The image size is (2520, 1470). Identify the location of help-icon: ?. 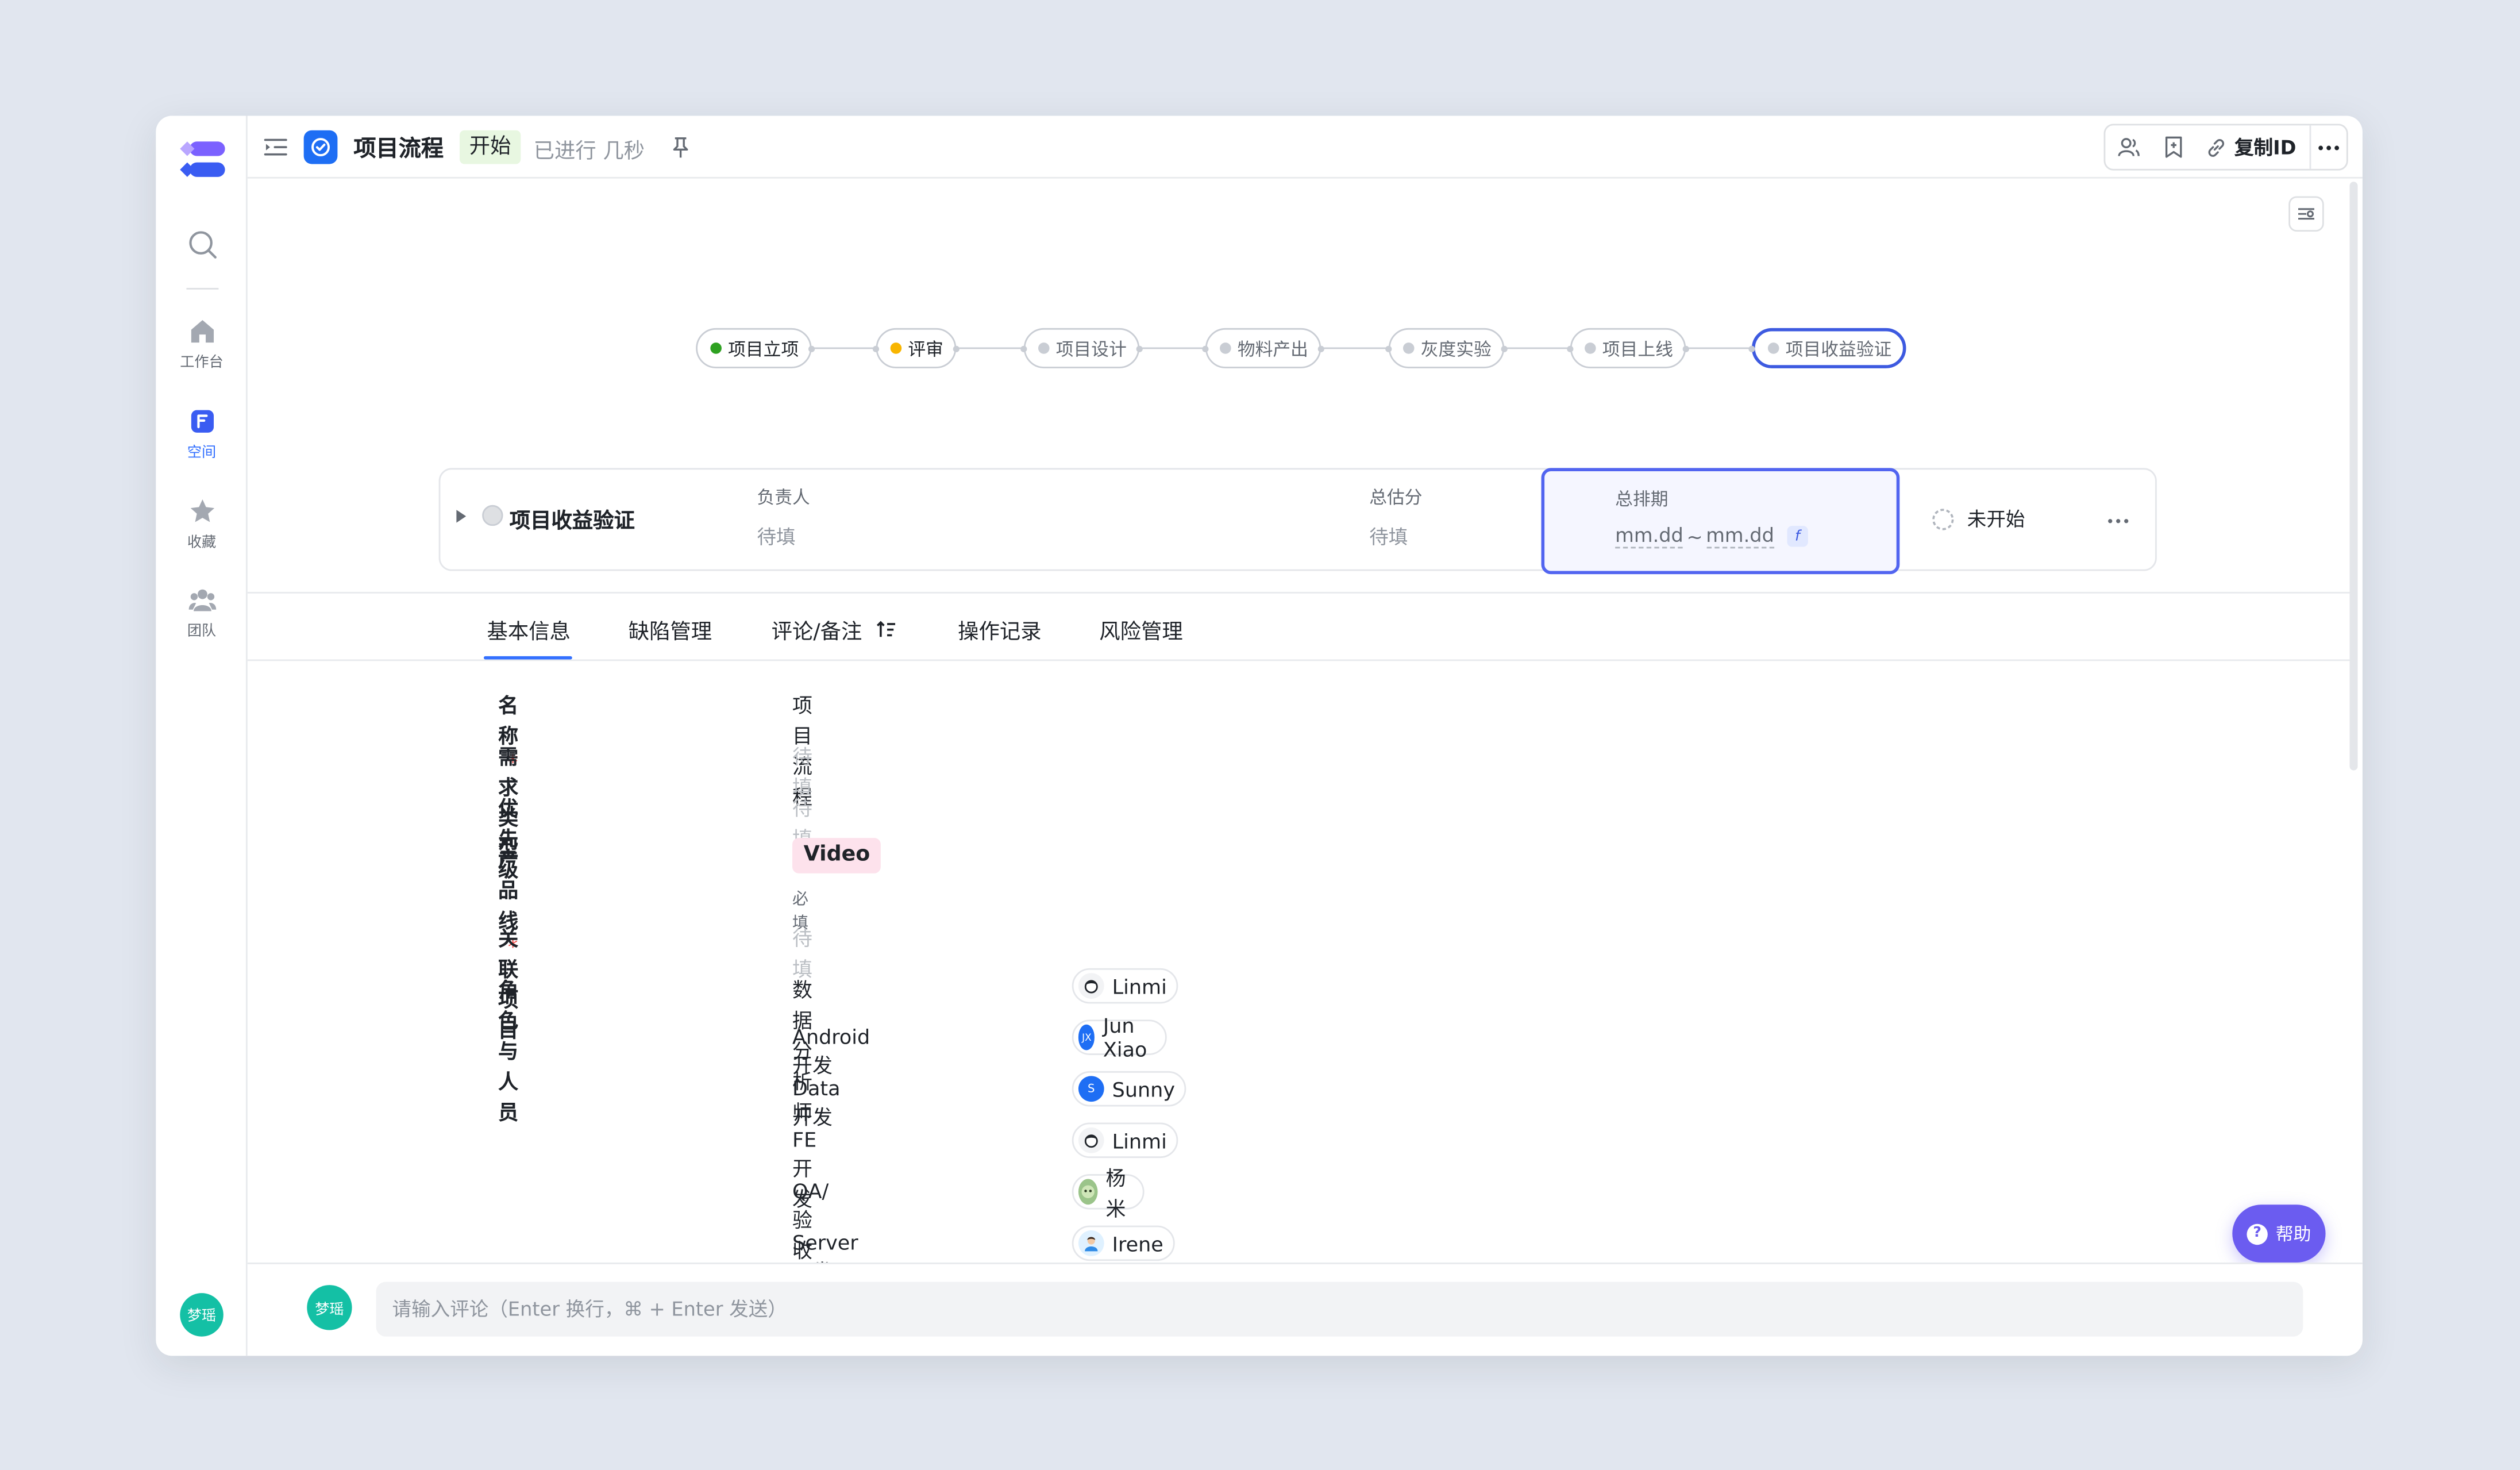
(2257, 1233).